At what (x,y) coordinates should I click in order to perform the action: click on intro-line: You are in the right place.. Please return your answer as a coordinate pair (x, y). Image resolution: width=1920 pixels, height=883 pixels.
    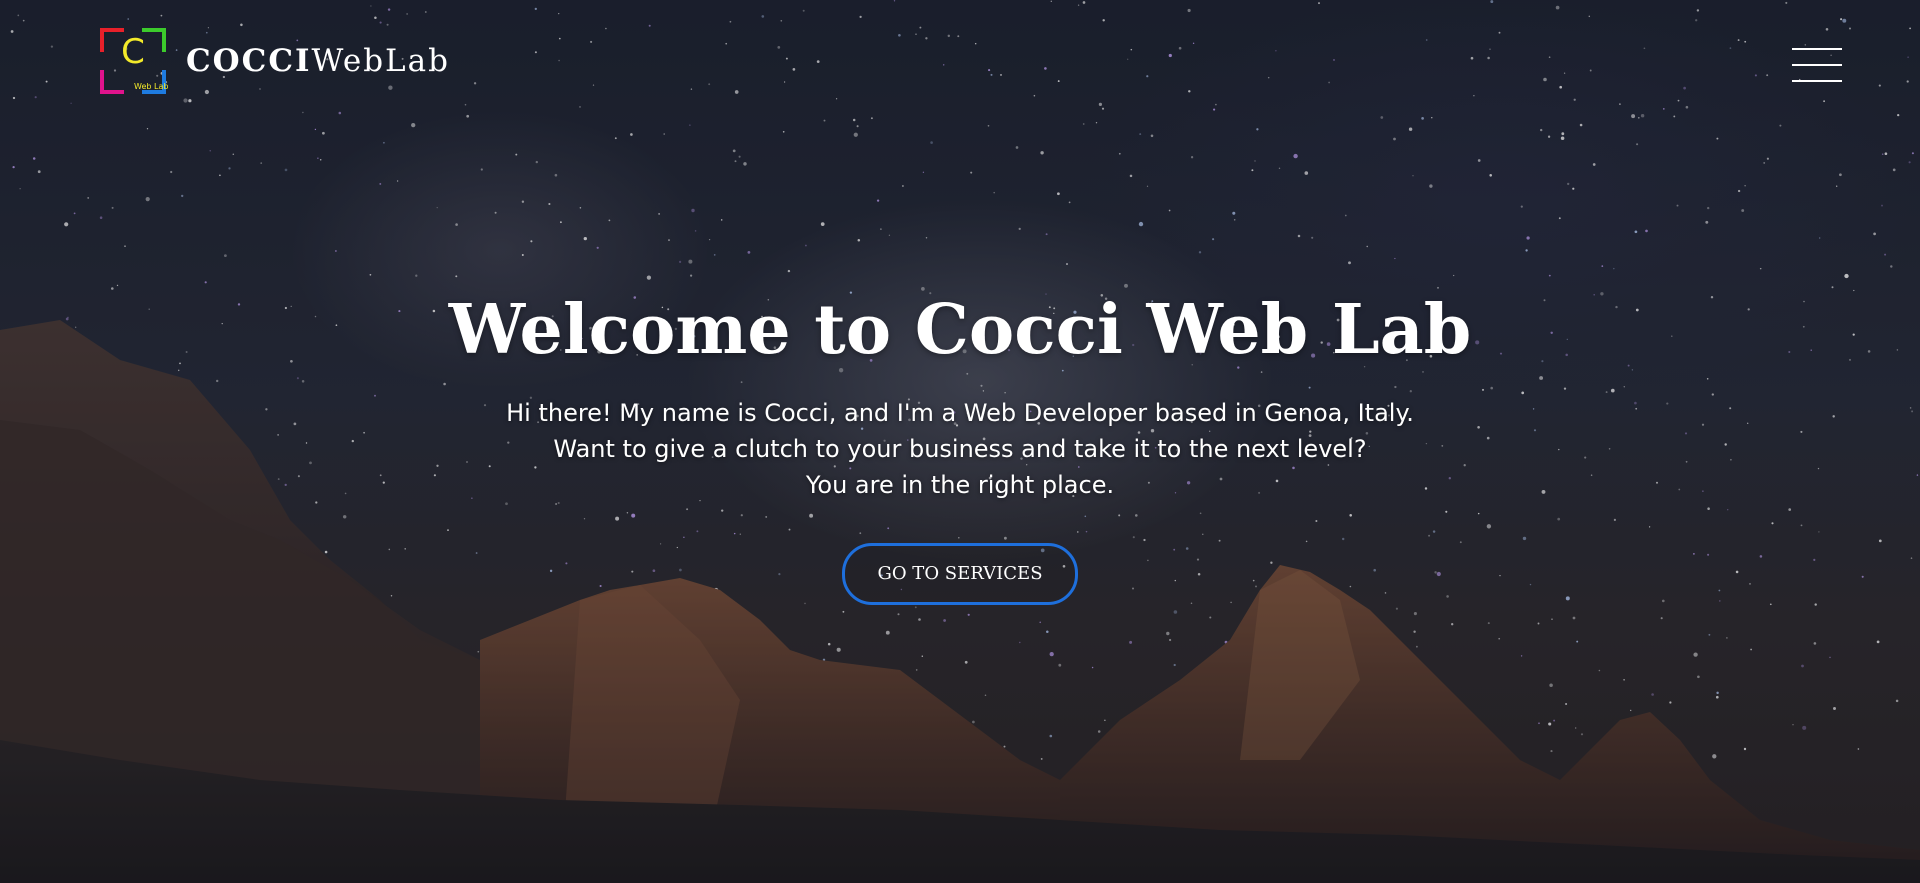
    Looking at the image, I should click on (960, 485).